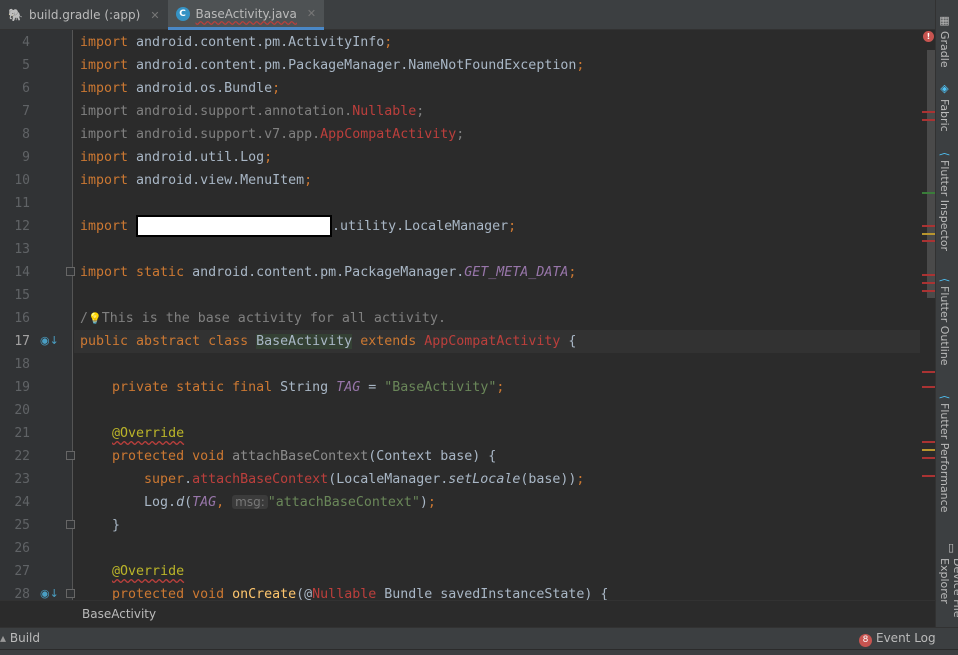  Describe the element at coordinates (188, 479) in the screenshot. I see `code-token: .` at that location.